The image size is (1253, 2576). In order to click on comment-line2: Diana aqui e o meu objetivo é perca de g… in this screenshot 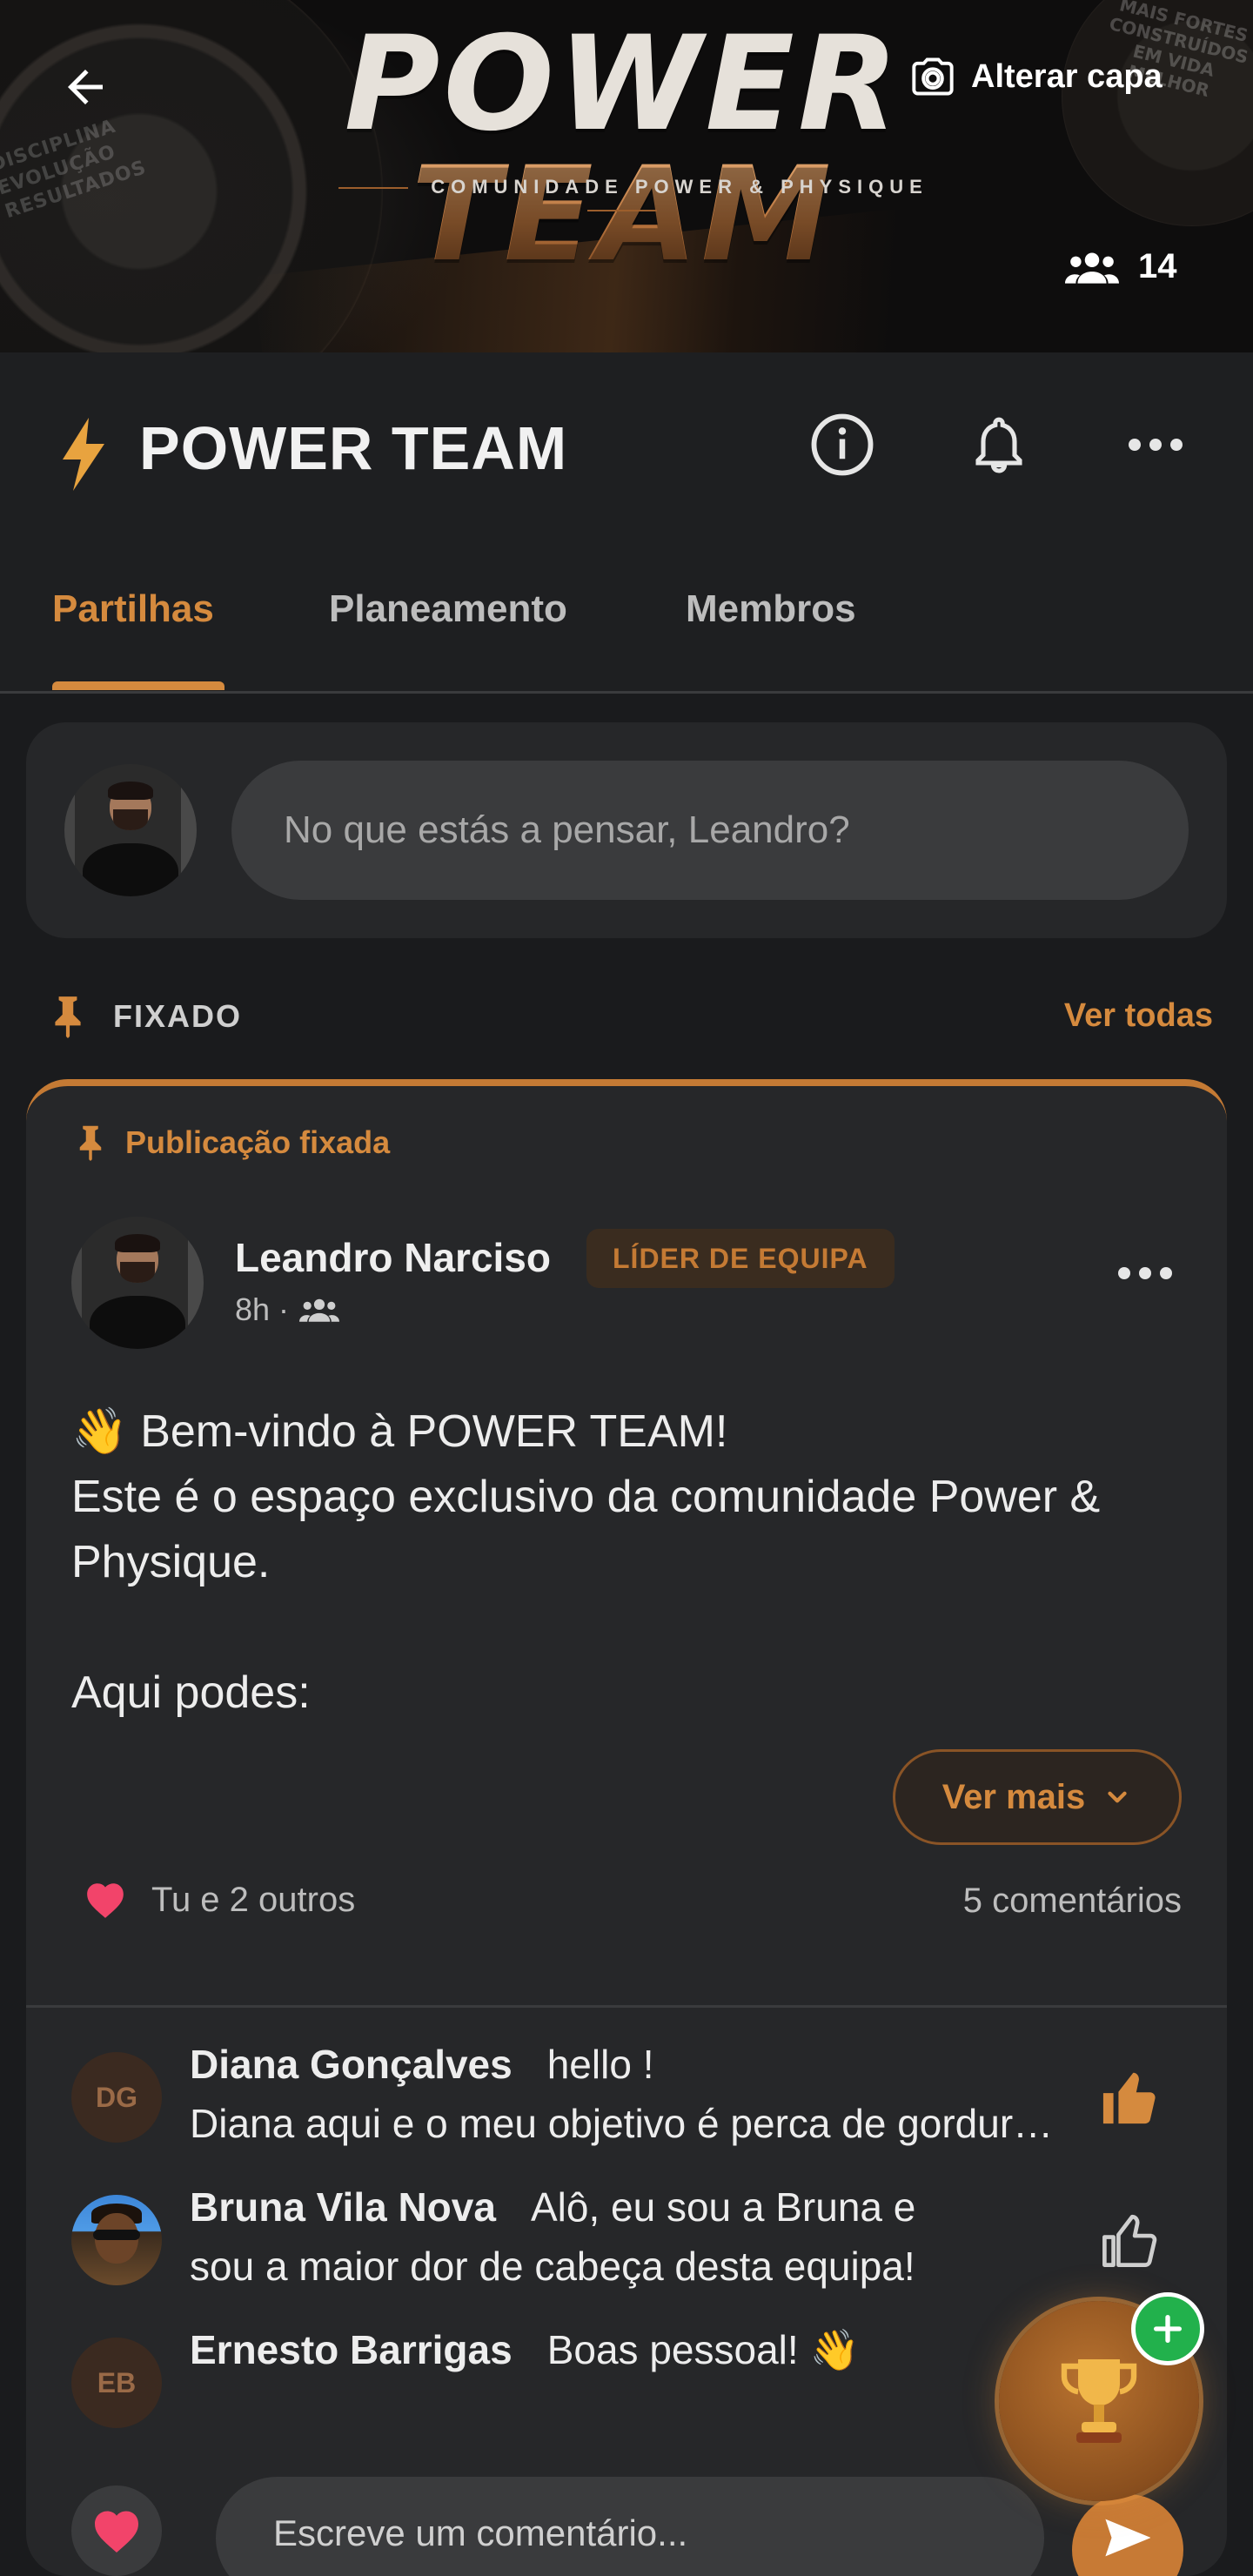, I will do `click(625, 2123)`.